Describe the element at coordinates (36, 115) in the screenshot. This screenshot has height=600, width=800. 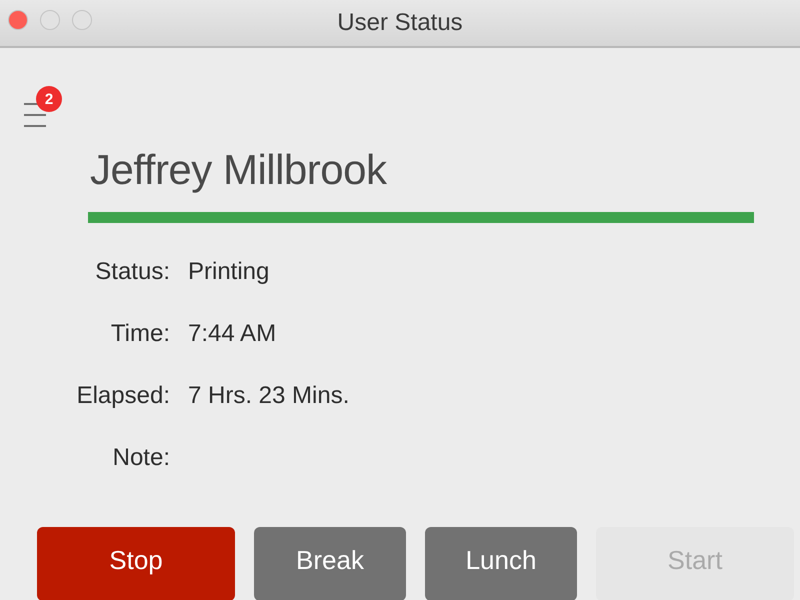
I see `menu-icon` at that location.